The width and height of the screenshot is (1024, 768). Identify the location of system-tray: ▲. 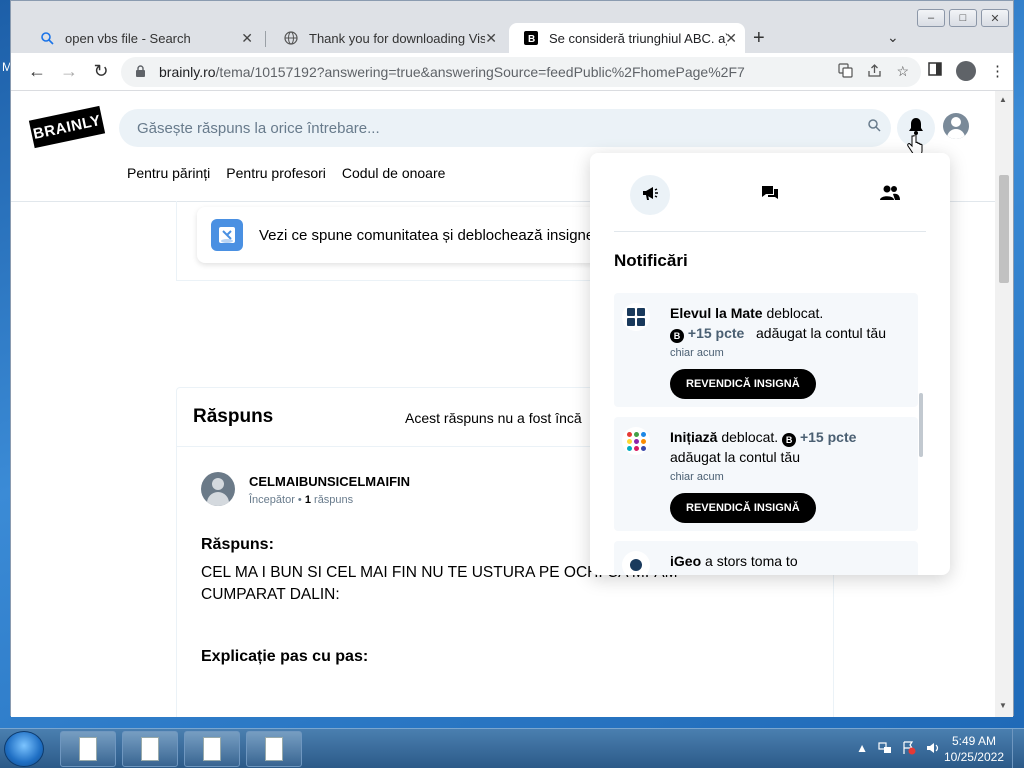
(898, 749).